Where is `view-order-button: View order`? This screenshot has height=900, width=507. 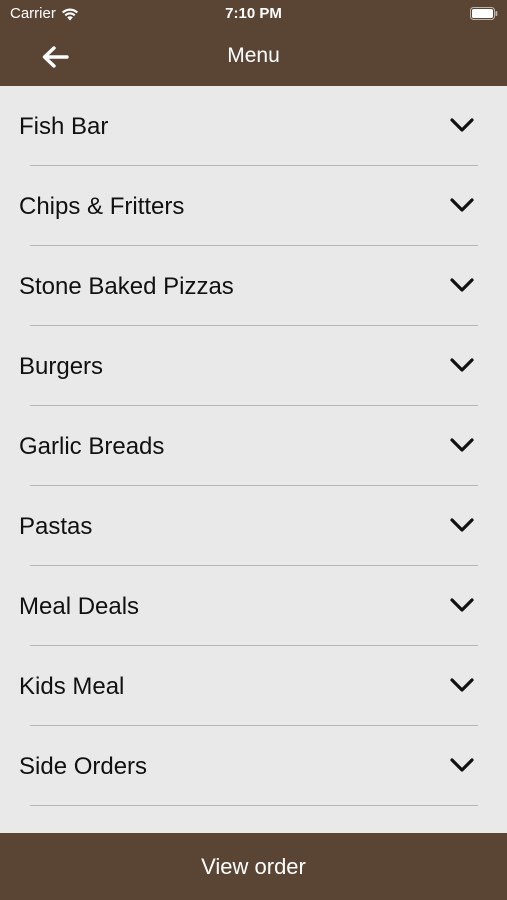
view-order-button: View order is located at coordinates (253, 866).